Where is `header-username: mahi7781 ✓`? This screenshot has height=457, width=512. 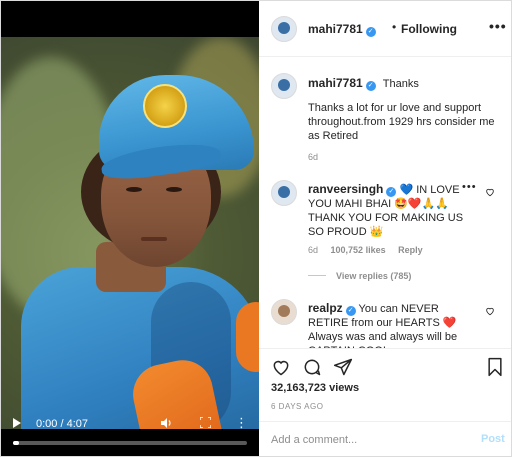
header-username: mahi7781 ✓ is located at coordinates (342, 29).